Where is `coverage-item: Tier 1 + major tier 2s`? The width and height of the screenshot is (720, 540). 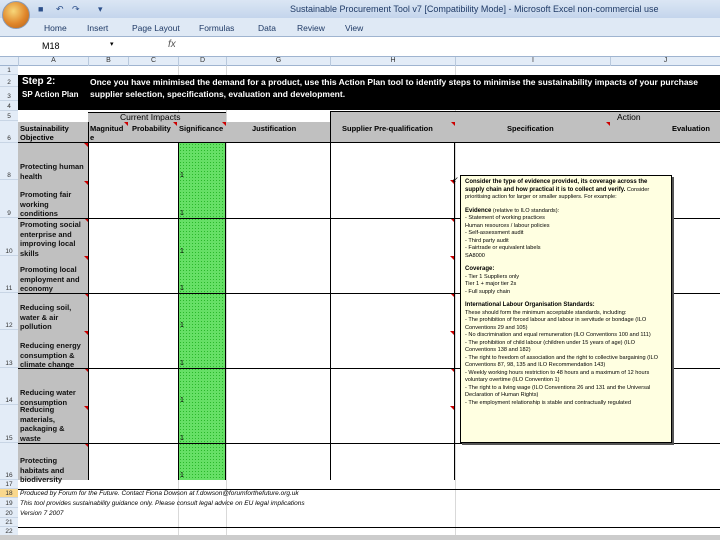
coverage-item: Tier 1 + major tier 2s is located at coordinates (491, 284).